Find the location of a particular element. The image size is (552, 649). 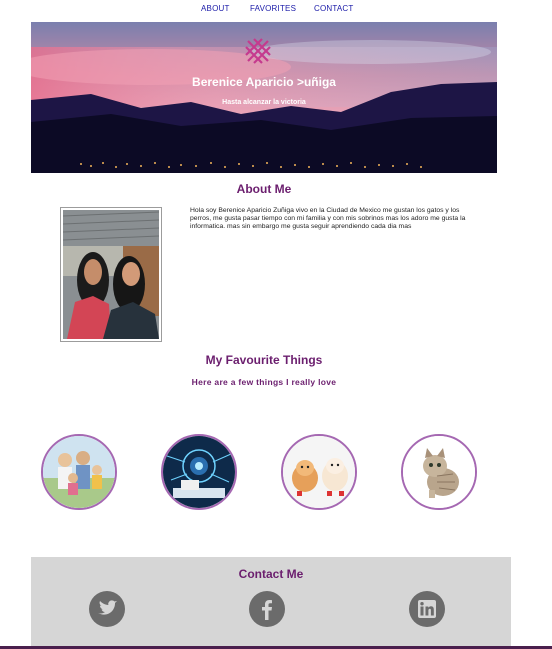

favourite-dogs-photo is located at coordinates (319, 472).